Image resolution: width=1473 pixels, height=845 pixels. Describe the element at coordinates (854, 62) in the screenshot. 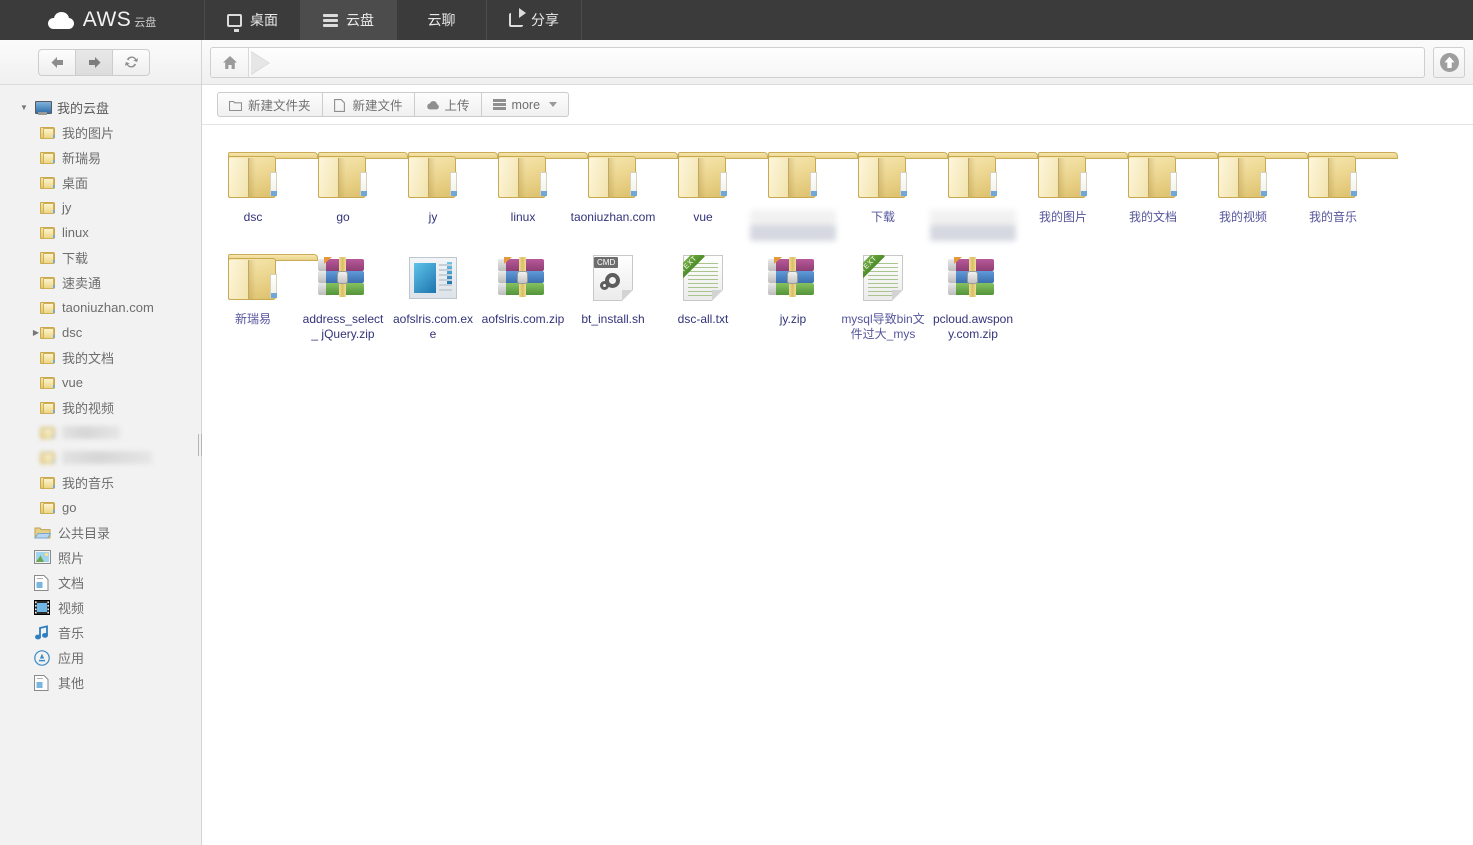

I see `breadcrumb-path` at that location.